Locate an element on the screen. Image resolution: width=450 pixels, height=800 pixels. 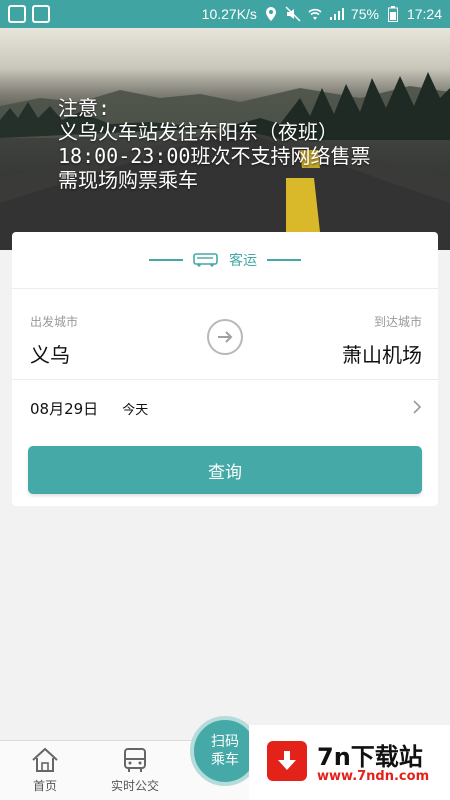
status-left is located at coordinates (29, 14).